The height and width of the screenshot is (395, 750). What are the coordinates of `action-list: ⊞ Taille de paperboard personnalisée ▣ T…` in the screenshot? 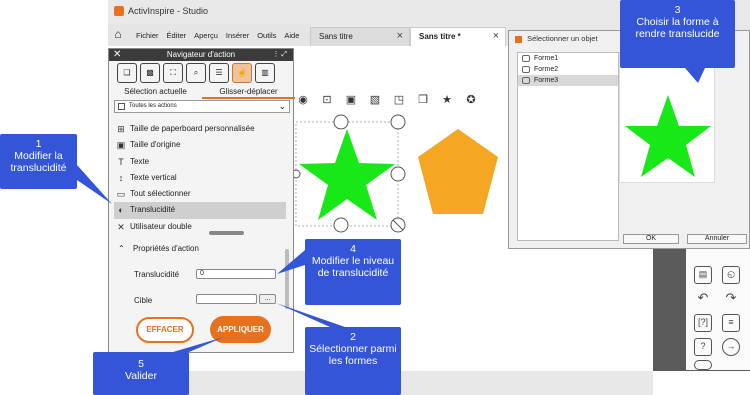 It's located at (200, 178).